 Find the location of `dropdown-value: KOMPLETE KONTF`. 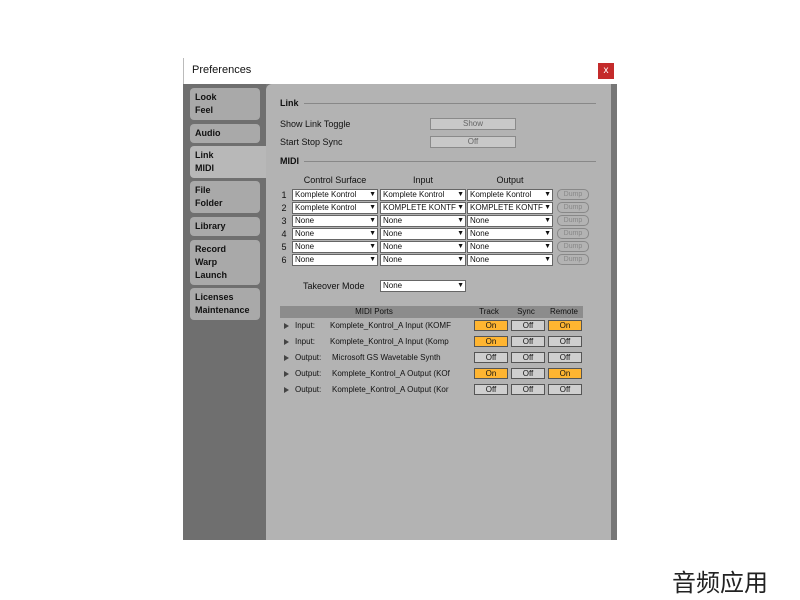

dropdown-value: KOMPLETE KONTF is located at coordinates (506, 207).